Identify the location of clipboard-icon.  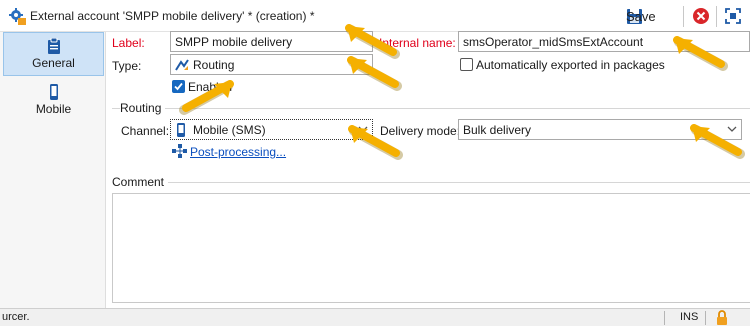
(53, 46).